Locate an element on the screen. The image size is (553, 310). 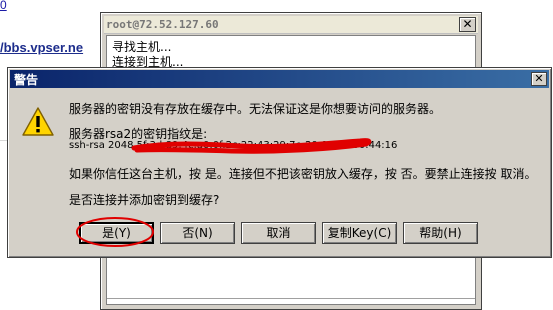
terminal-divider is located at coordinates (291, 298).